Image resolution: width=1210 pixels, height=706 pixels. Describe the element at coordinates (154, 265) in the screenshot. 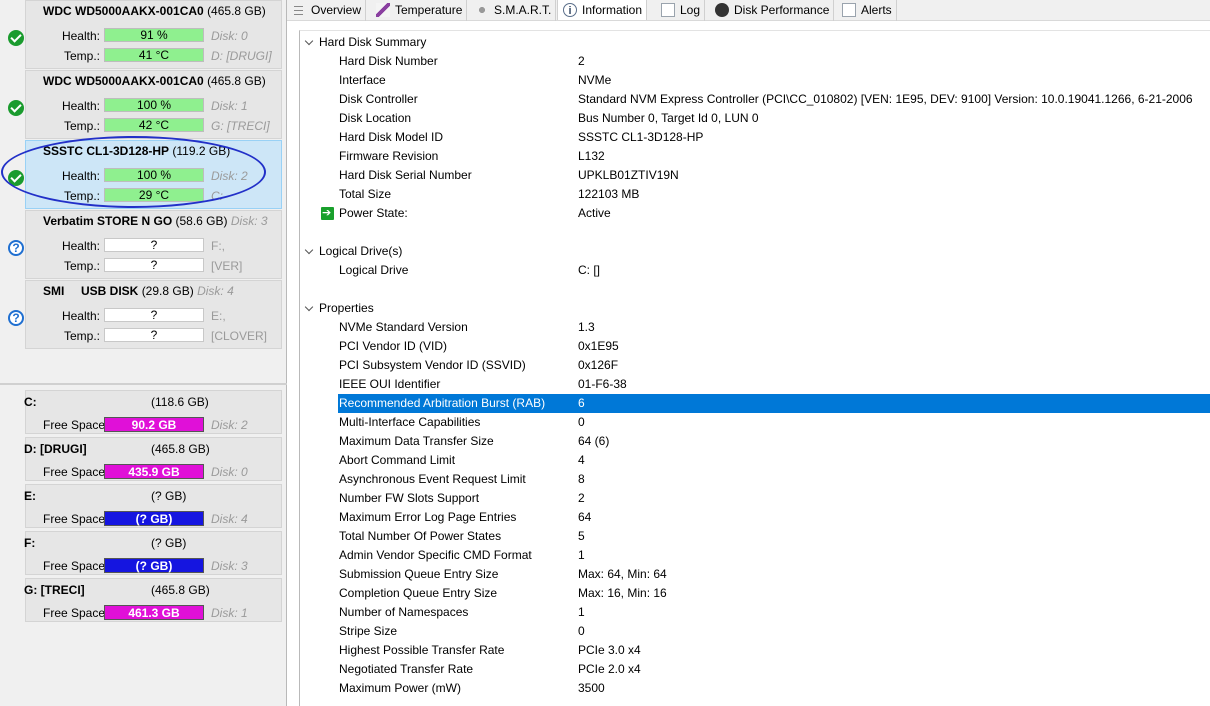

I see `temp-bar: ?` at that location.